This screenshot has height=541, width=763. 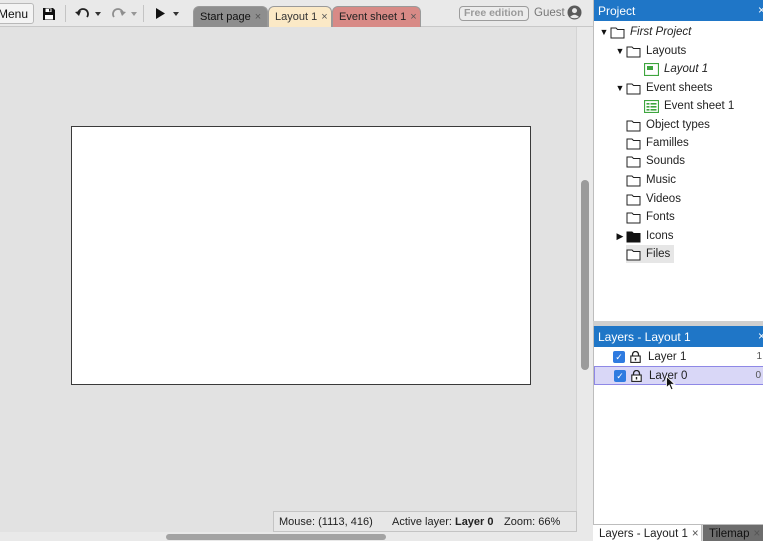 What do you see at coordinates (276, 537) in the screenshot?
I see `horizontal-scrollbar-thumb` at bounding box center [276, 537].